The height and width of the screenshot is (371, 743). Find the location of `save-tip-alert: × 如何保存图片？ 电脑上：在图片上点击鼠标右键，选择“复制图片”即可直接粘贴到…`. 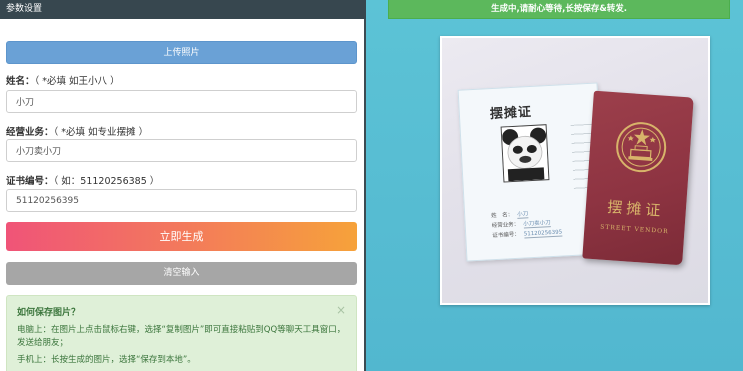

save-tip-alert: × 如何保存图片？ 电脑上：在图片上点击鼠标右键，选择“复制图片”即可直接粘贴到… is located at coordinates (181, 333).